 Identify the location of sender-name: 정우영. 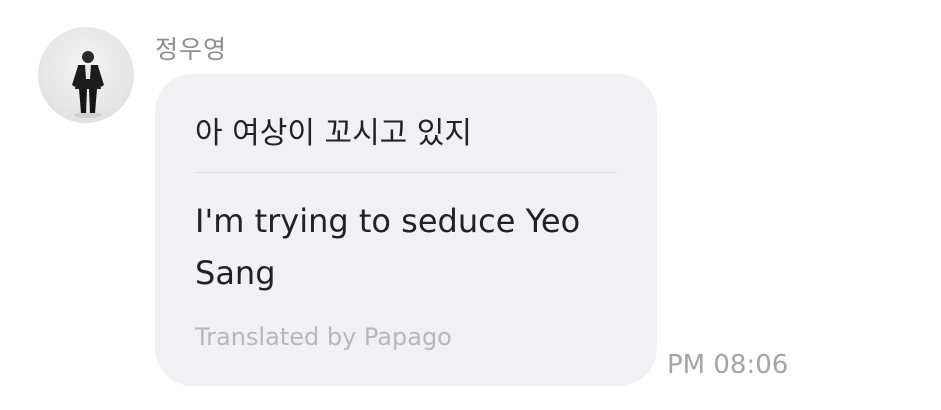
(191, 49).